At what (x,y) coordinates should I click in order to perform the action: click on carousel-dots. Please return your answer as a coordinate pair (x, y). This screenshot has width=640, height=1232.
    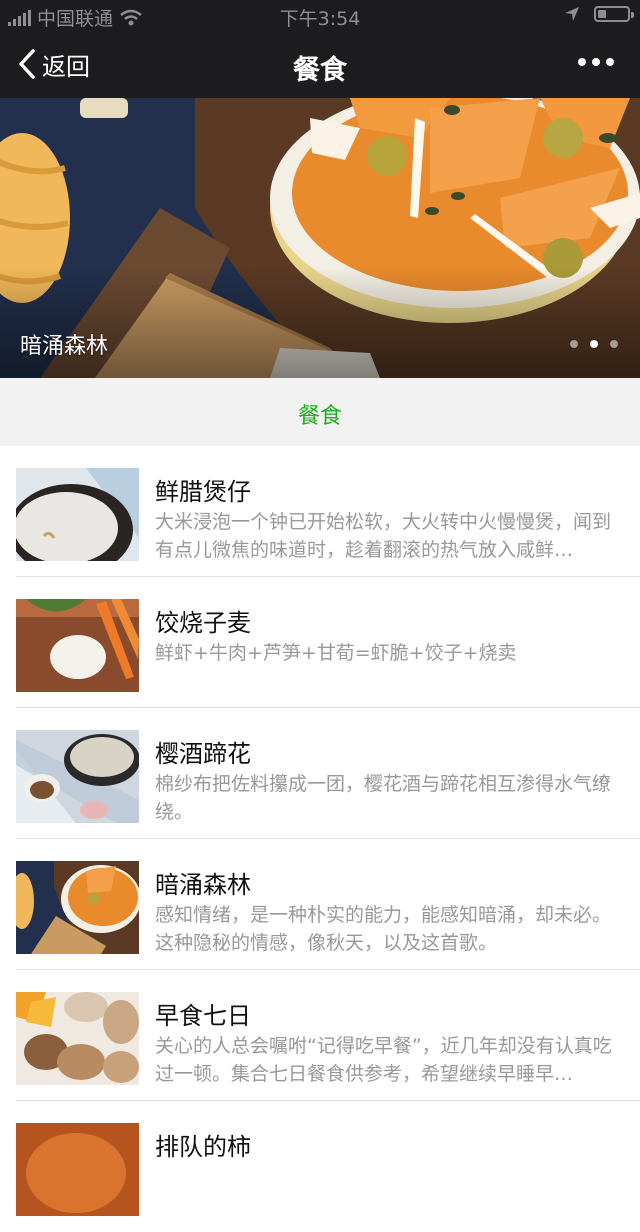
    Looking at the image, I should click on (594, 344).